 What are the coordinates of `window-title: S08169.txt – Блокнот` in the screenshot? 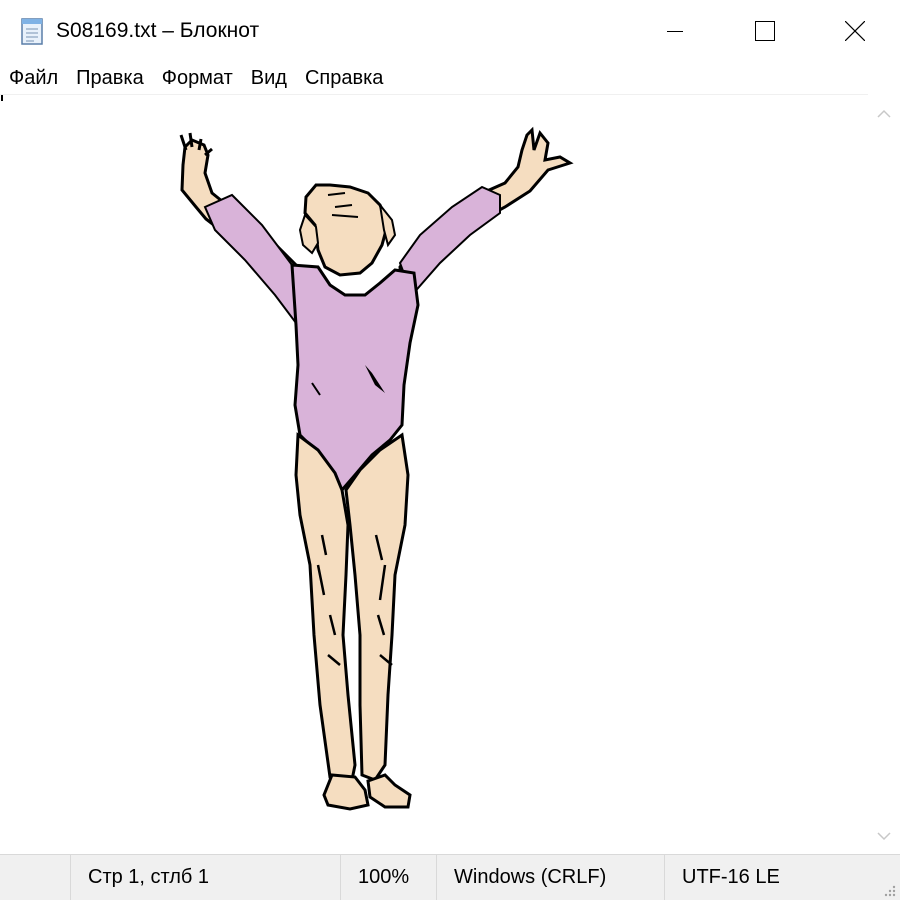 It's located at (158, 30).